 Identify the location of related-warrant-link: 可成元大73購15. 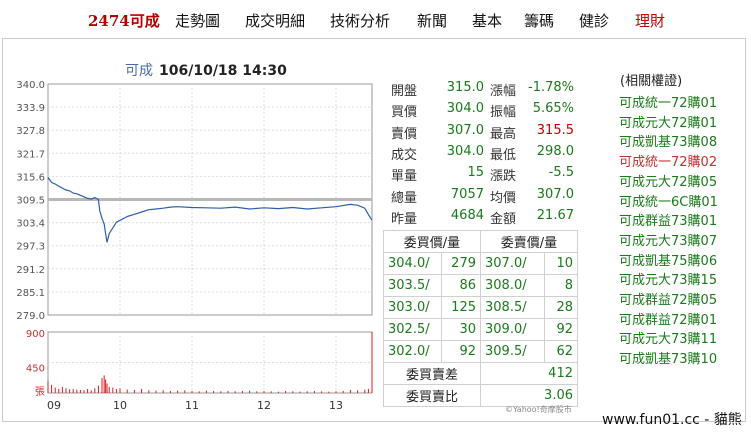
(668, 278).